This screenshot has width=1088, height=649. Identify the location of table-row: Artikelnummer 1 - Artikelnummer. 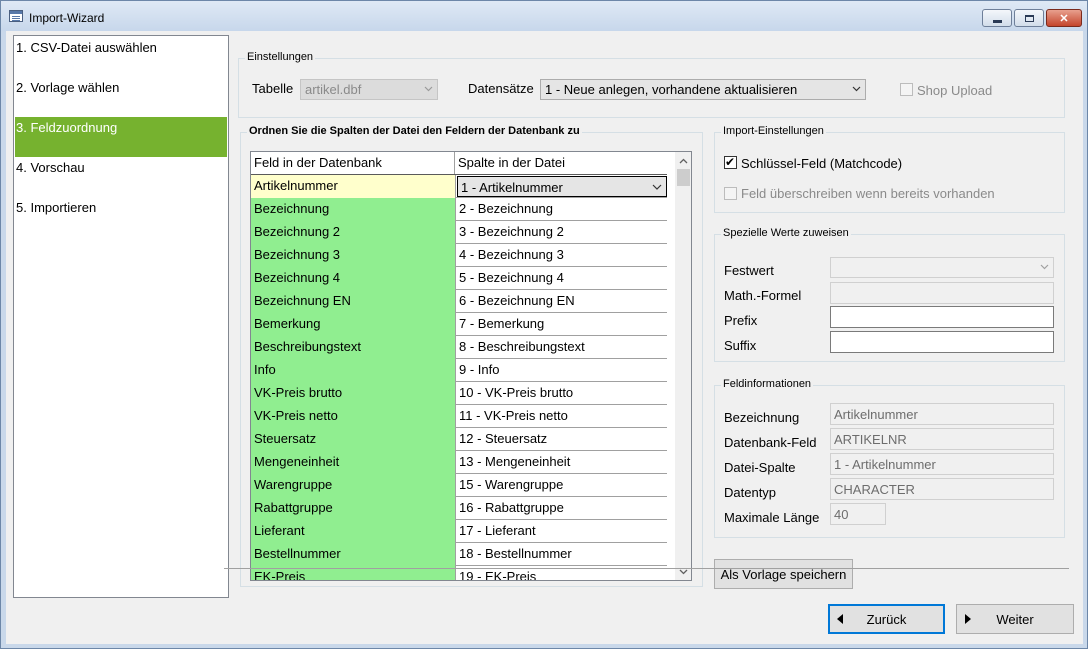
(459, 186).